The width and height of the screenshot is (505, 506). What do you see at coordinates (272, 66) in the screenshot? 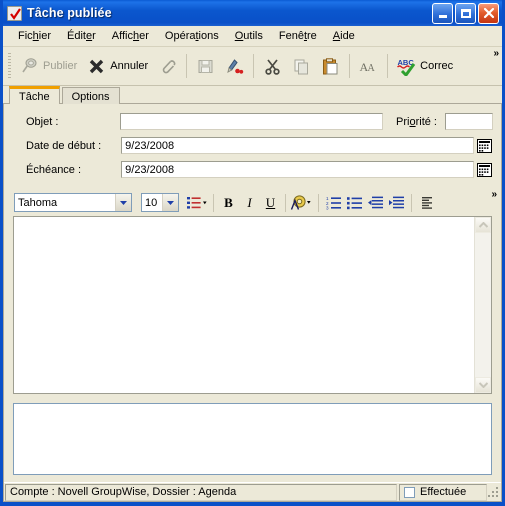
I see `cut-button` at bounding box center [272, 66].